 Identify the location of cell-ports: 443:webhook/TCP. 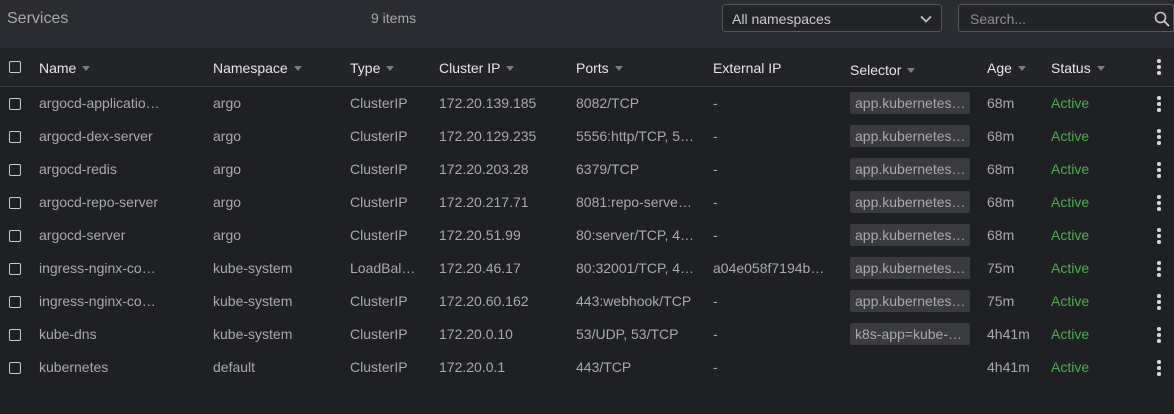
(634, 301).